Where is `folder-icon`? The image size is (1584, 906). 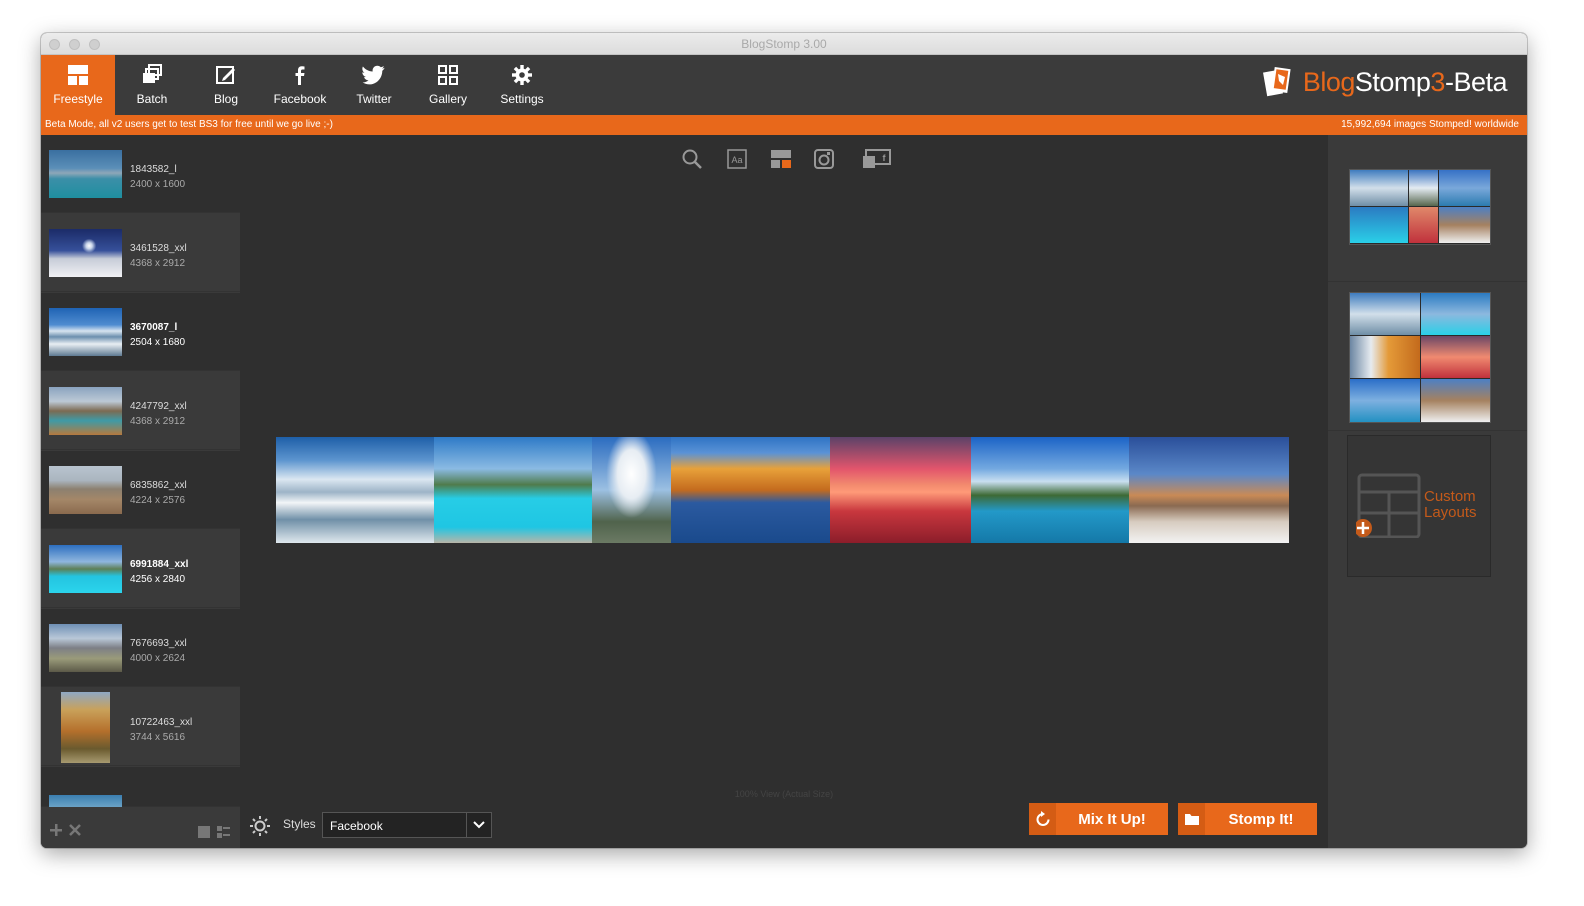 folder-icon is located at coordinates (1191, 819).